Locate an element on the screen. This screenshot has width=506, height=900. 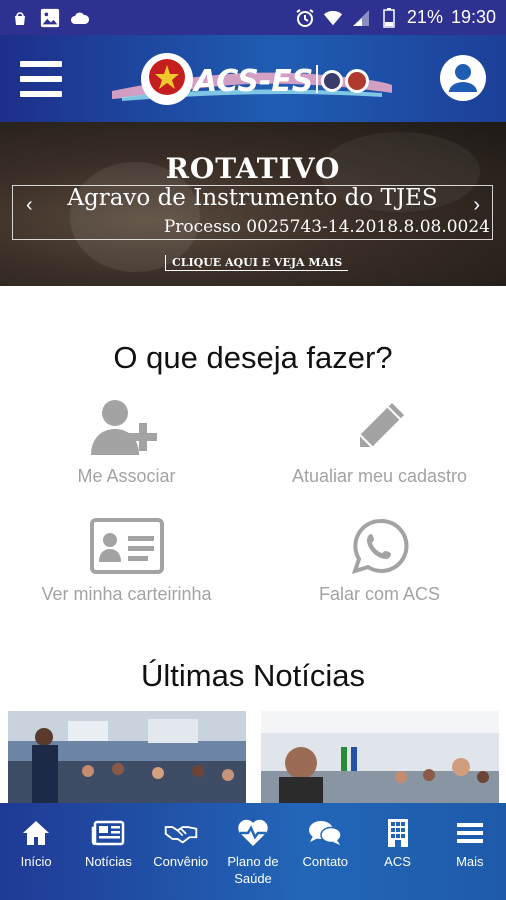
newspaper-icon is located at coordinates (108, 833).